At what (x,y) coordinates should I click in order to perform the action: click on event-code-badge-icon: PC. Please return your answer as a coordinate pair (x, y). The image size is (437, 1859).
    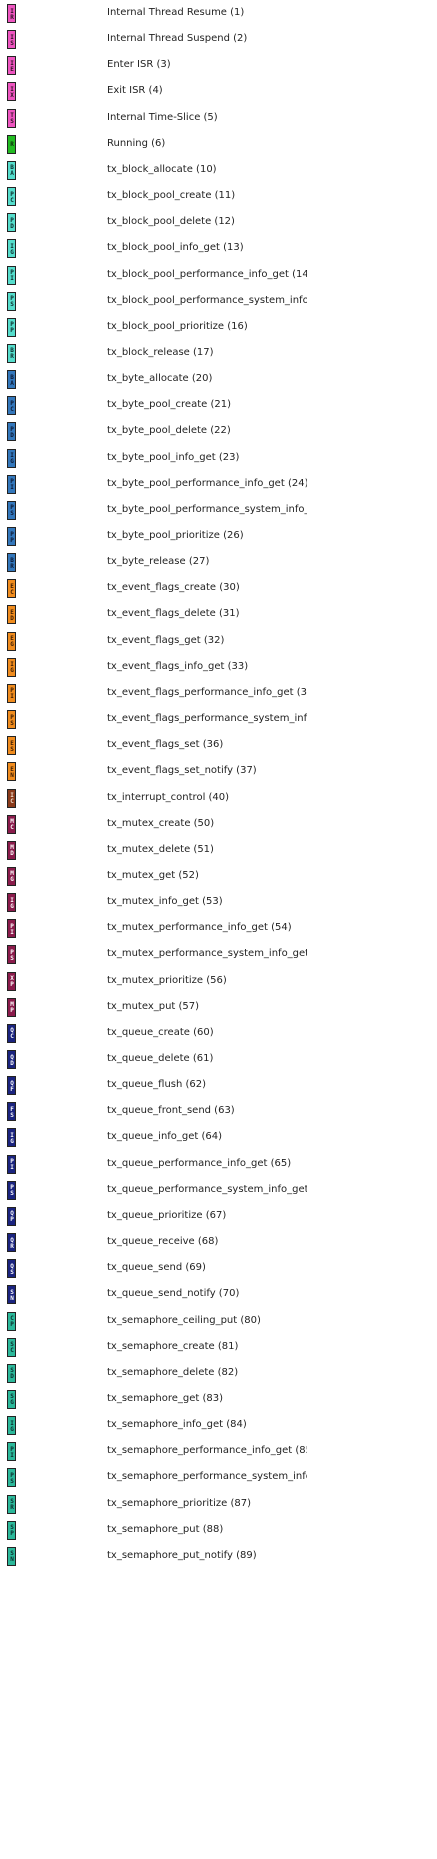
    Looking at the image, I should click on (11, 406).